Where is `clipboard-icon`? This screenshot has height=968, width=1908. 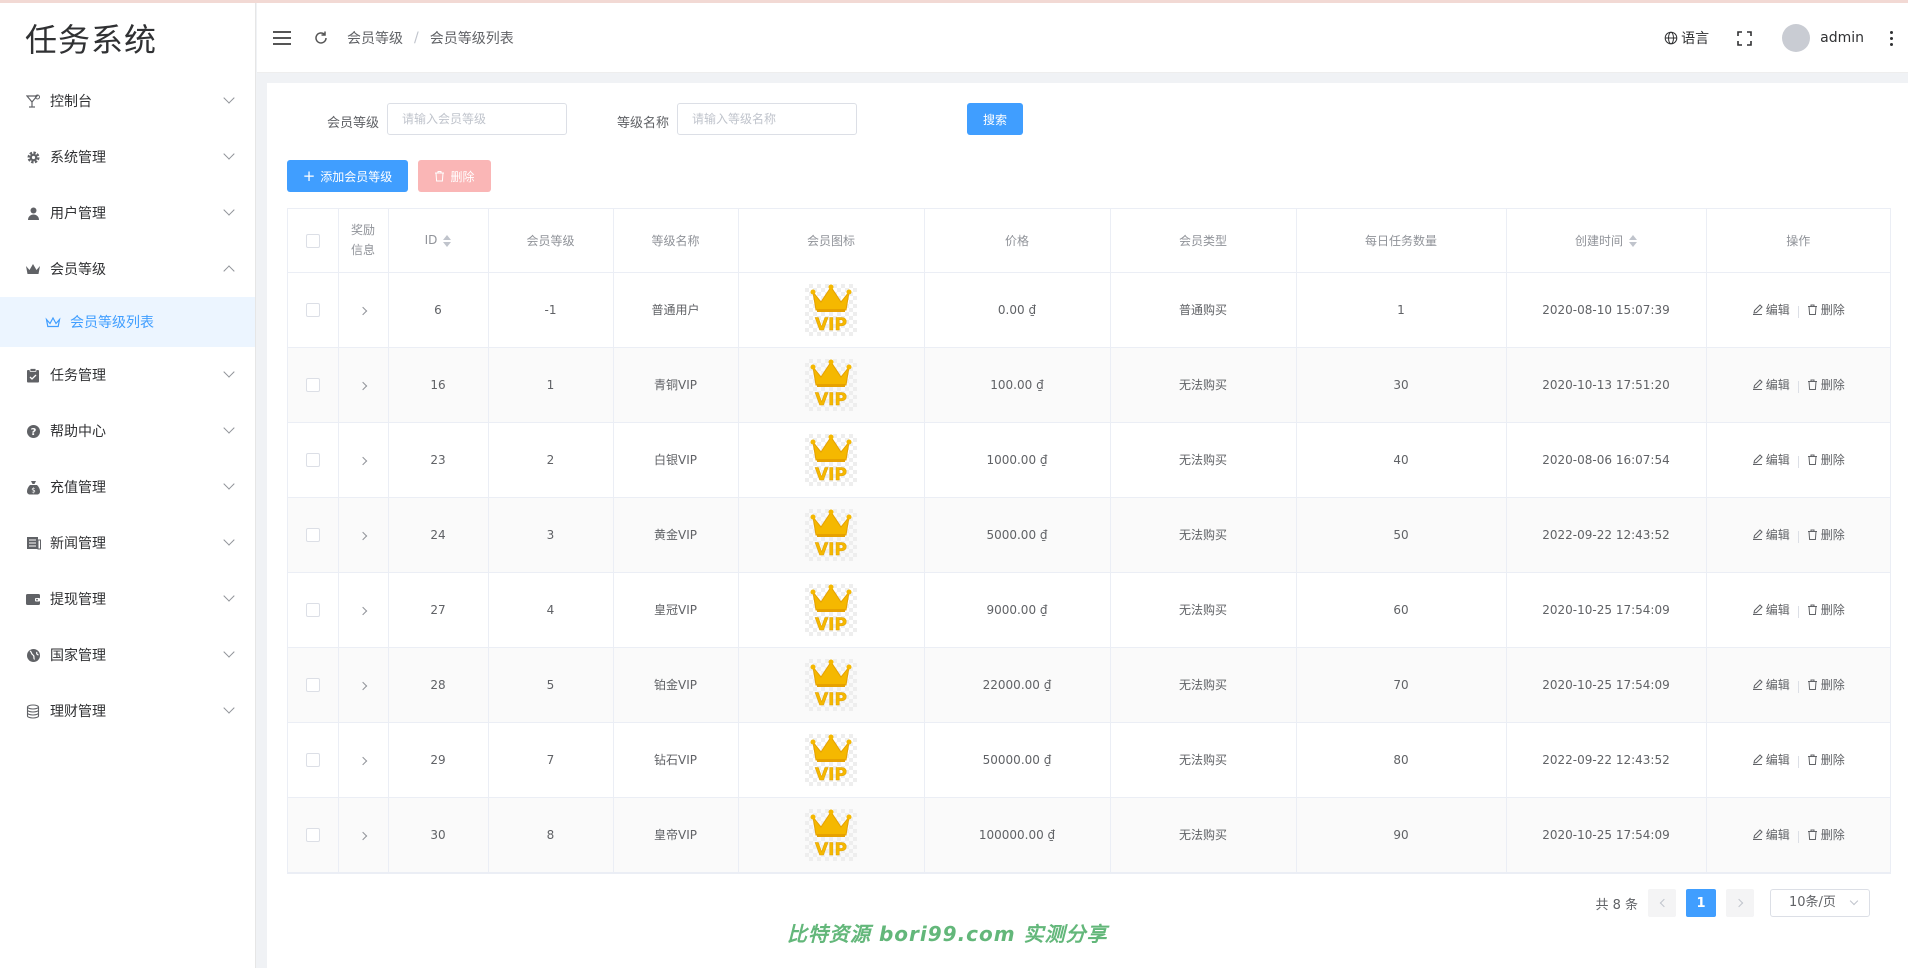
clipboard-icon is located at coordinates (33, 375).